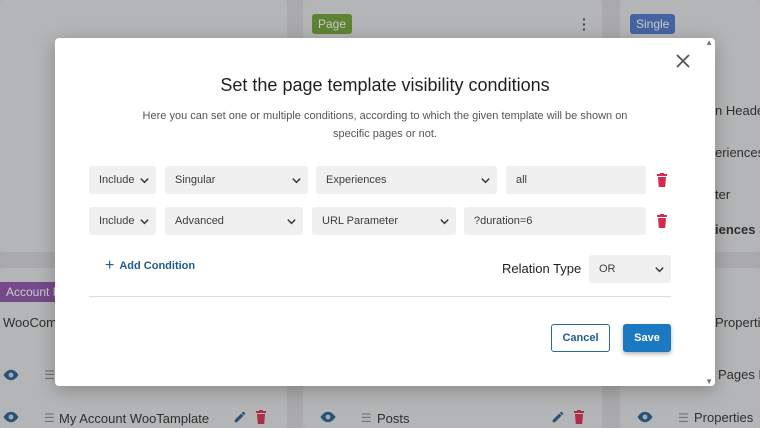 This screenshot has width=760, height=428. Describe the element at coordinates (380, 296) in the screenshot. I see `divider` at that location.